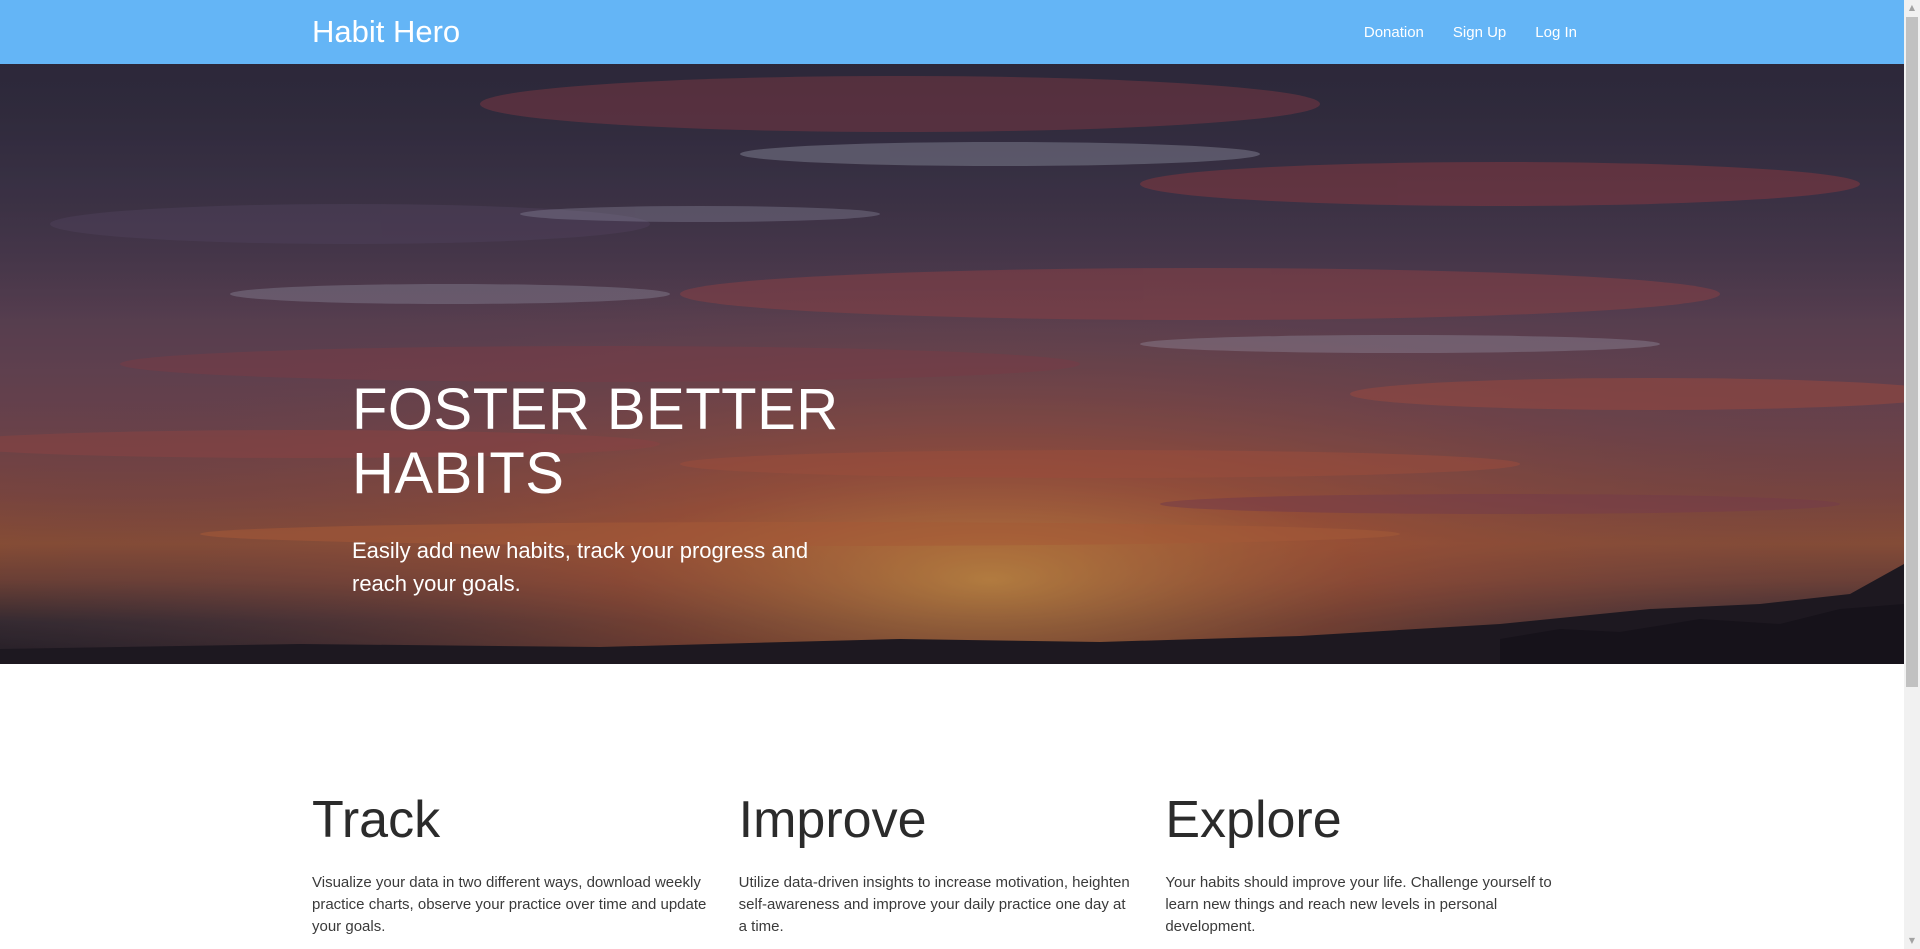  Describe the element at coordinates (1479, 32) in the screenshot. I see `nav-signup-link: Sign Up` at that location.